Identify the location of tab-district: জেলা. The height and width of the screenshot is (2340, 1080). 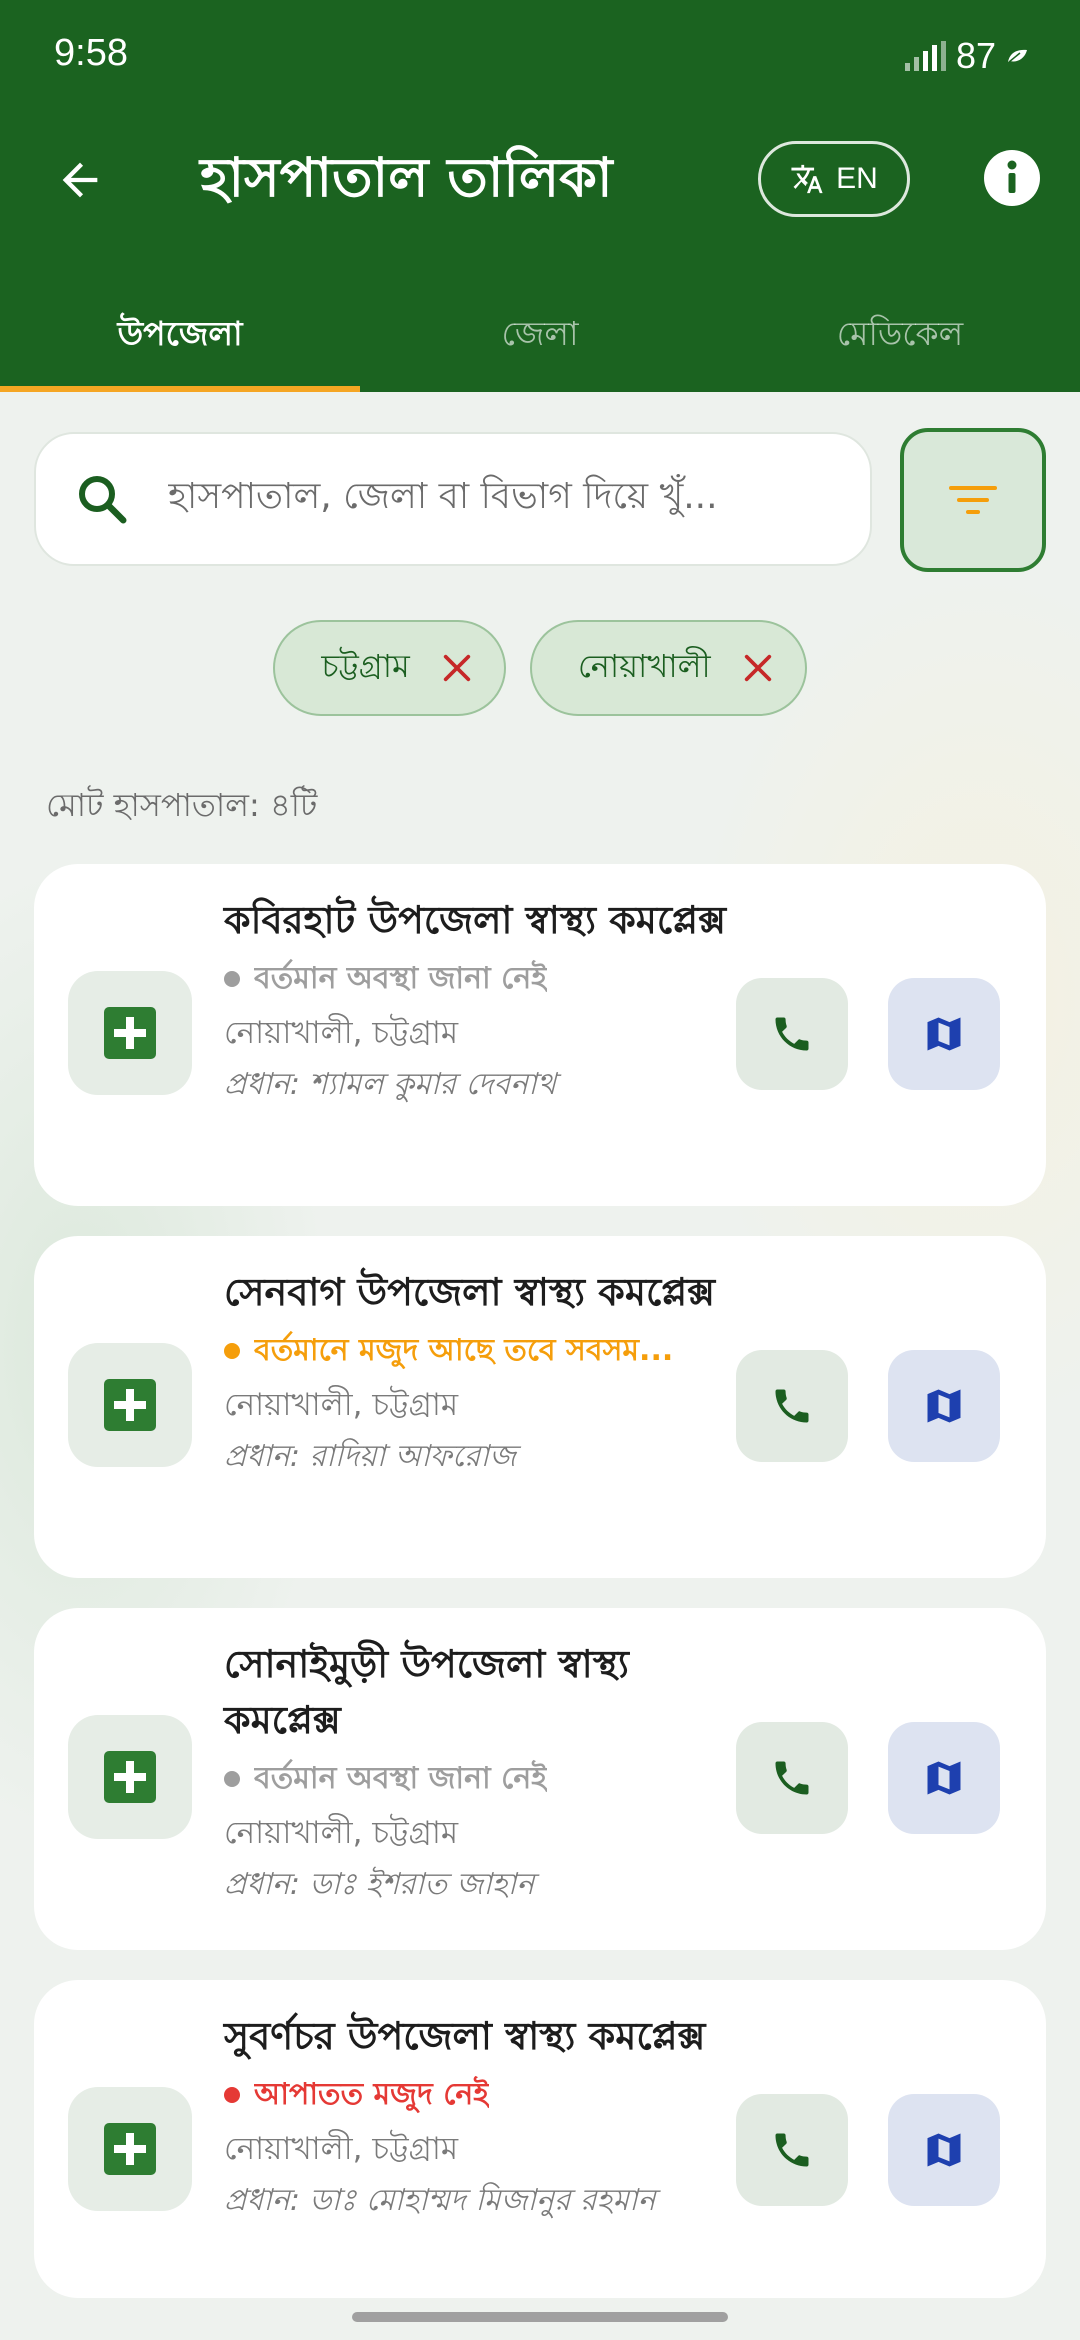
(540, 336).